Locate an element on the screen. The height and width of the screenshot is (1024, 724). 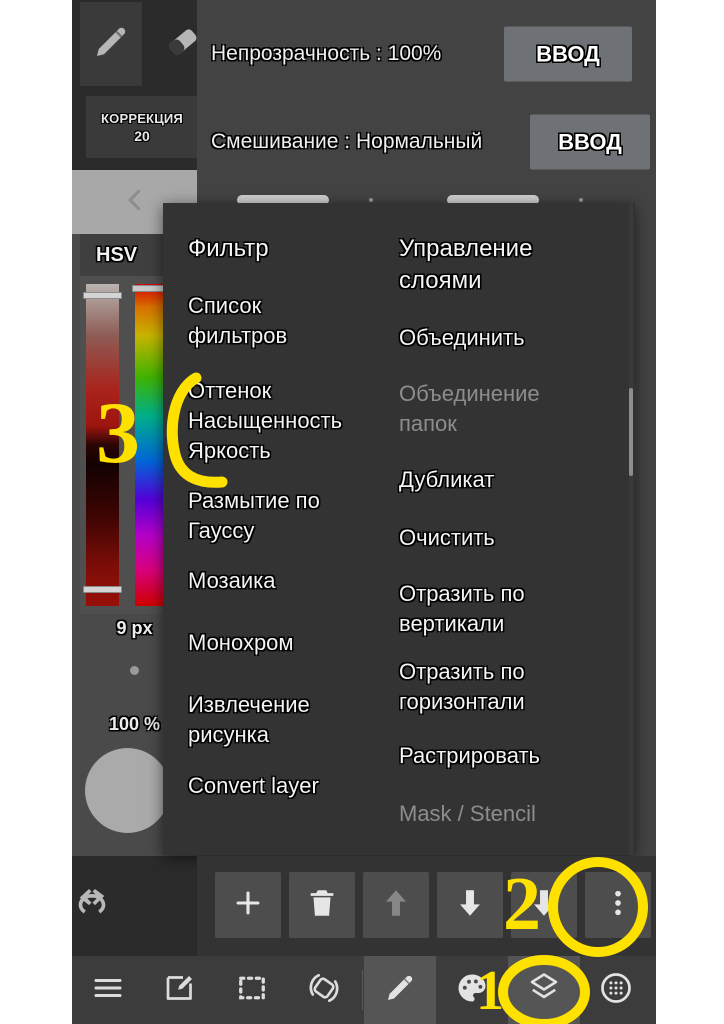
menu-header-layer-management: Управление слоями is located at coordinates (466, 264).